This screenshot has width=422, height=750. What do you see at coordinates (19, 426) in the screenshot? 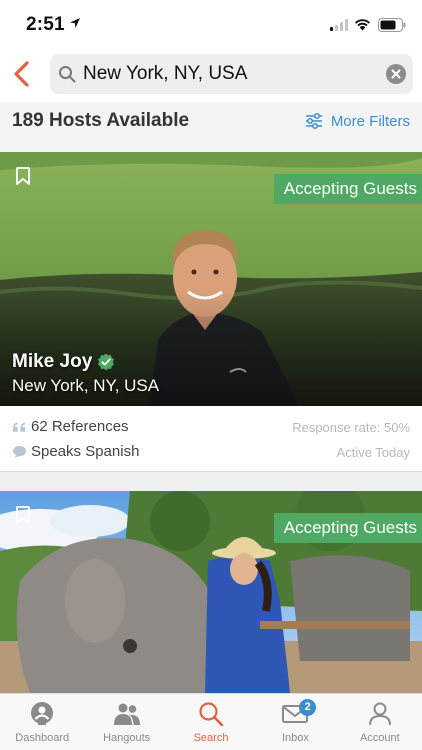
I see `quote-icon` at bounding box center [19, 426].